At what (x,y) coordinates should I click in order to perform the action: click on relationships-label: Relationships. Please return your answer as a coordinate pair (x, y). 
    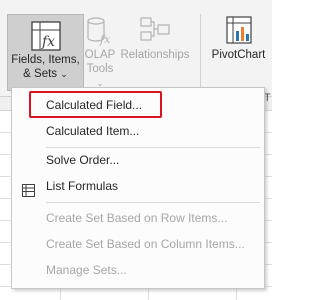
    Looking at the image, I should click on (155, 55).